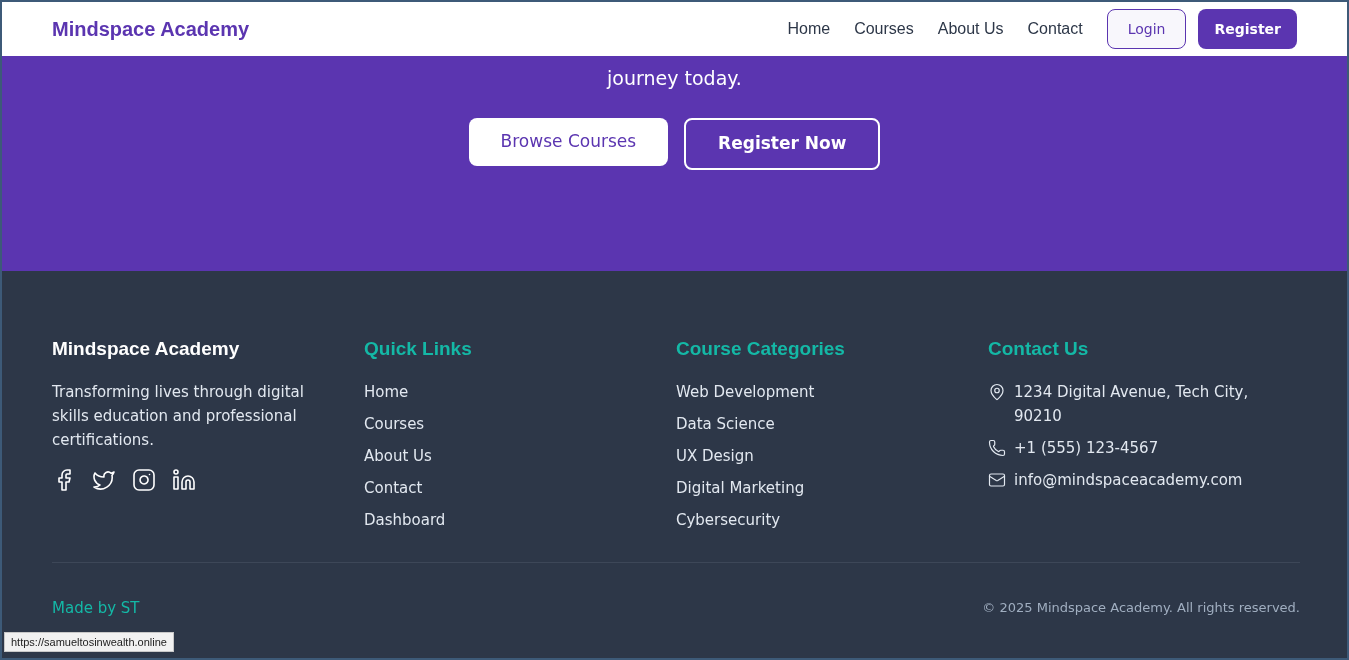 The image size is (1349, 660). What do you see at coordinates (740, 487) in the screenshot?
I see `footer-link: Digital Marketing` at bounding box center [740, 487].